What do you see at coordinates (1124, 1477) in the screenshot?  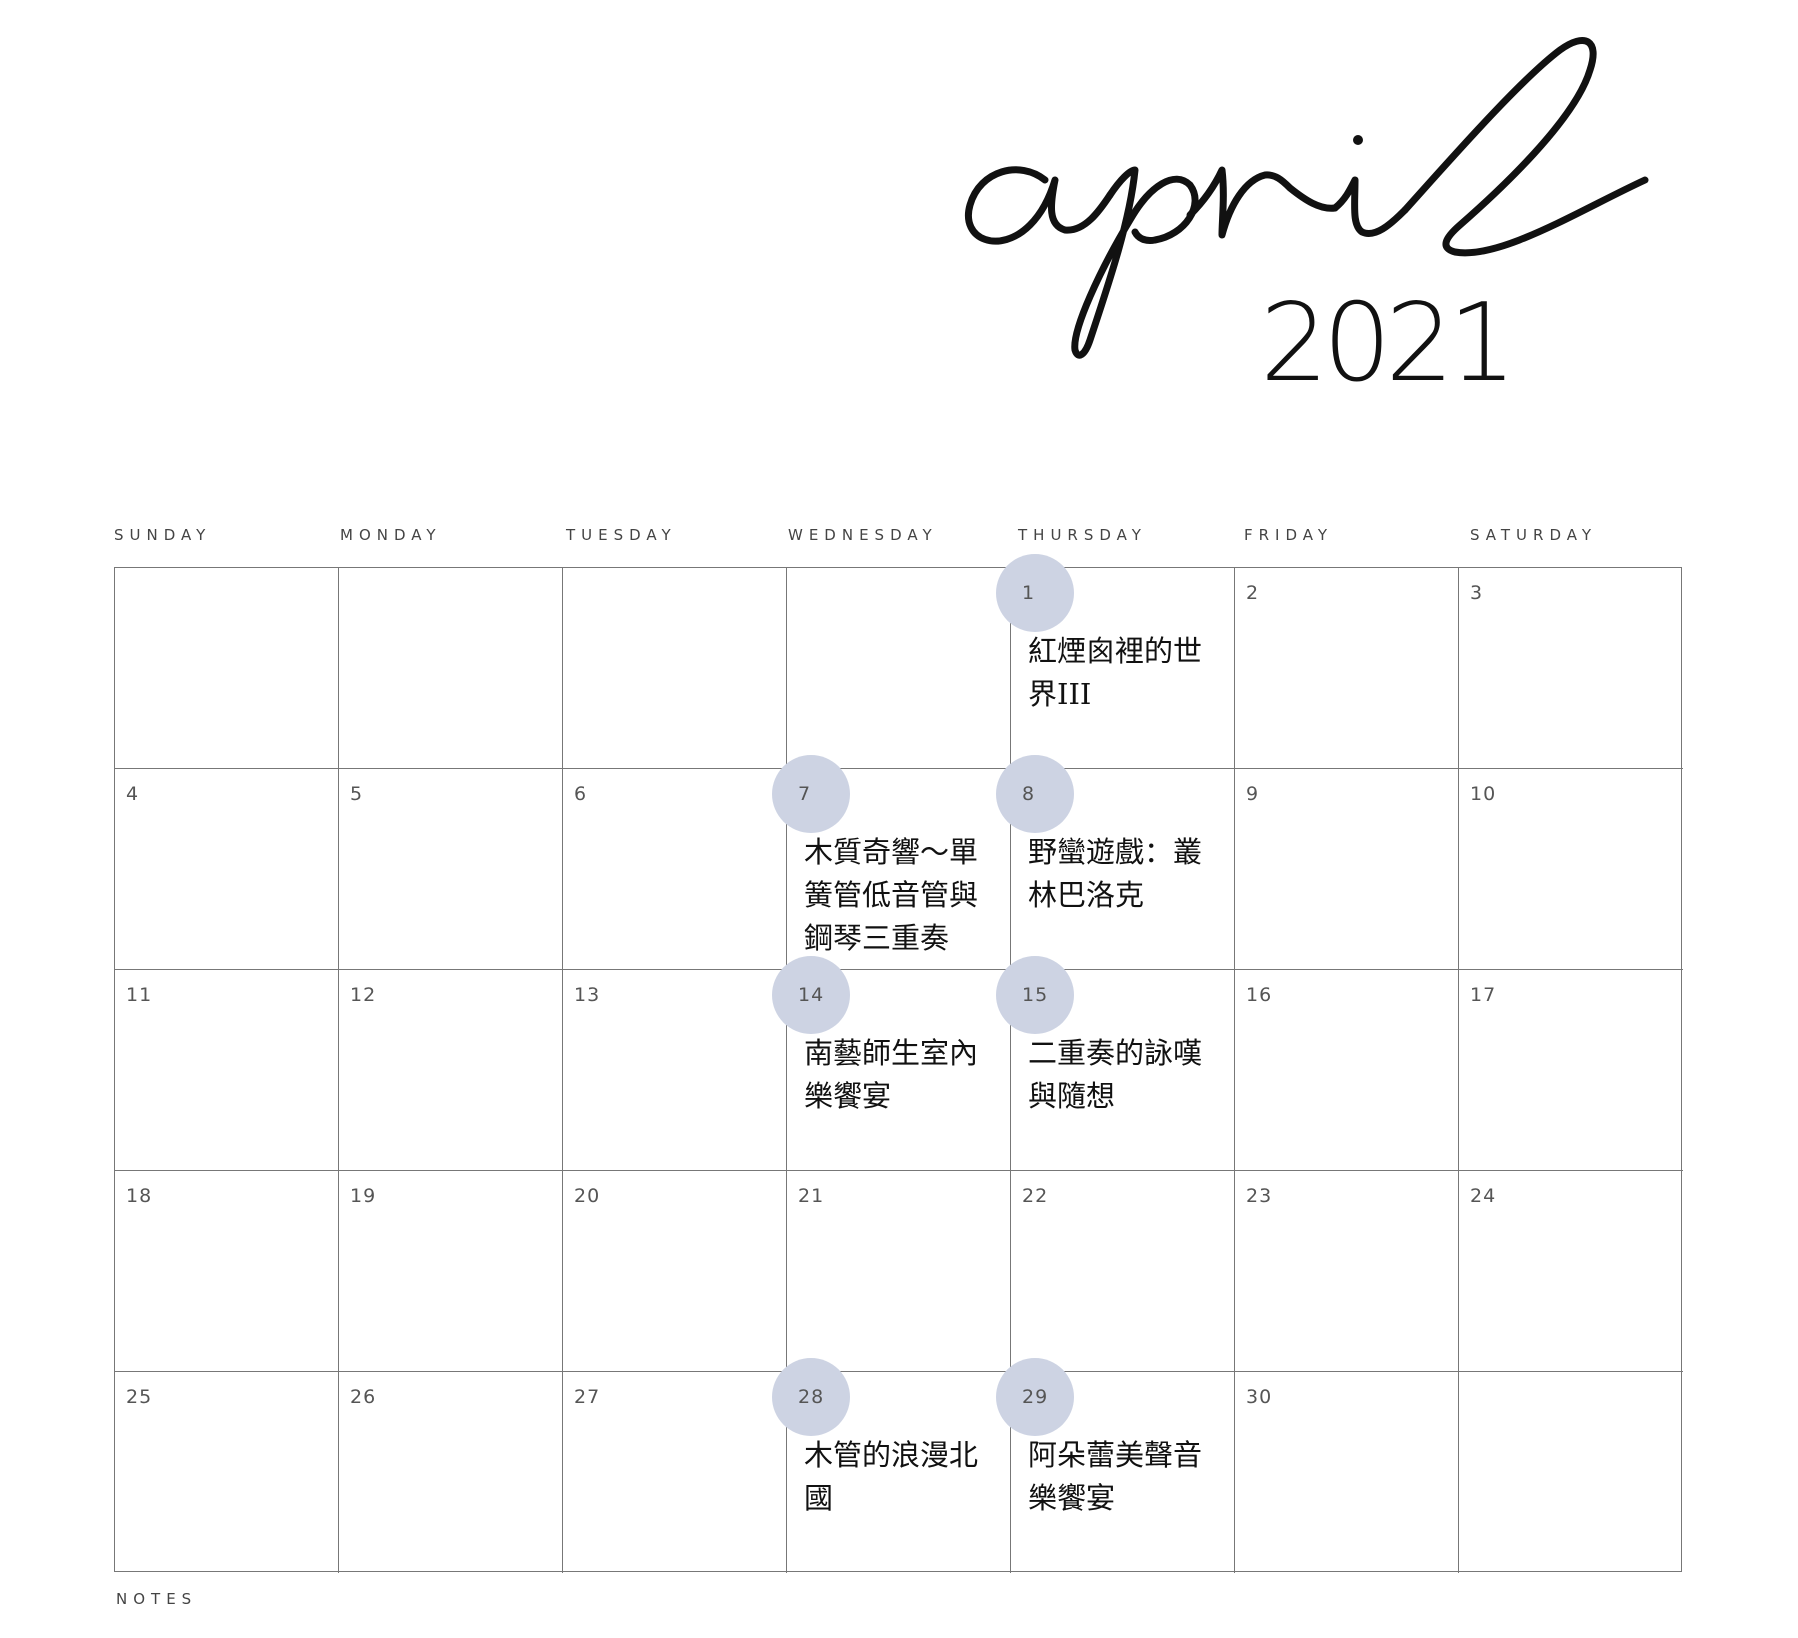 I see `event-title: 阿朵蕾美聲音樂饗宴` at bounding box center [1124, 1477].